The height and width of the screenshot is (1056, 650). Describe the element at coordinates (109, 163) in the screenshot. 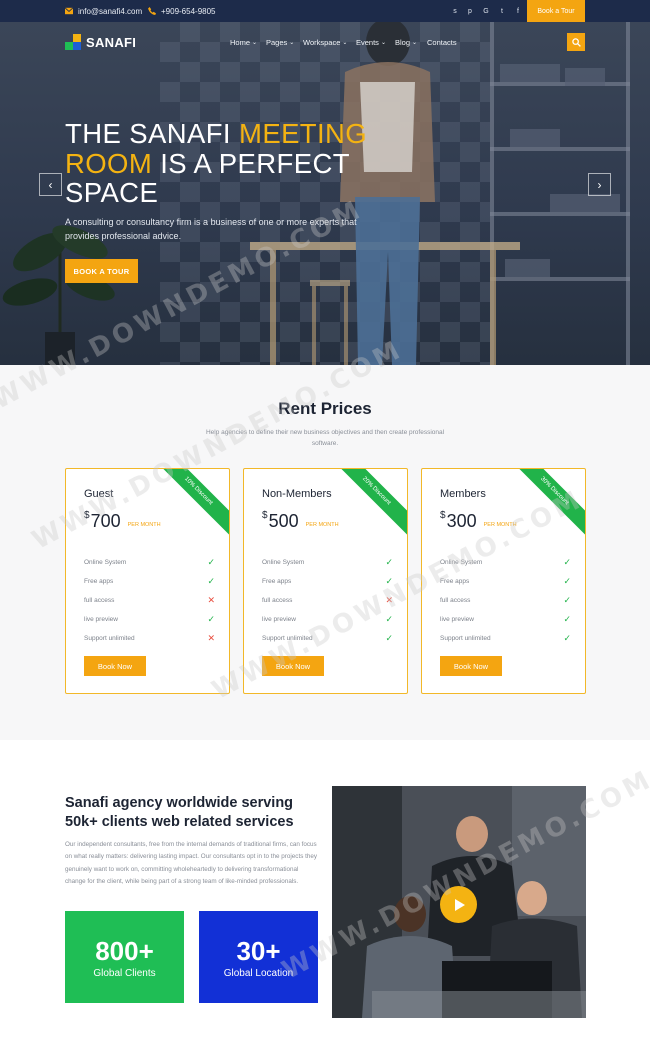

I see `hero-title-accent: ROOM` at that location.